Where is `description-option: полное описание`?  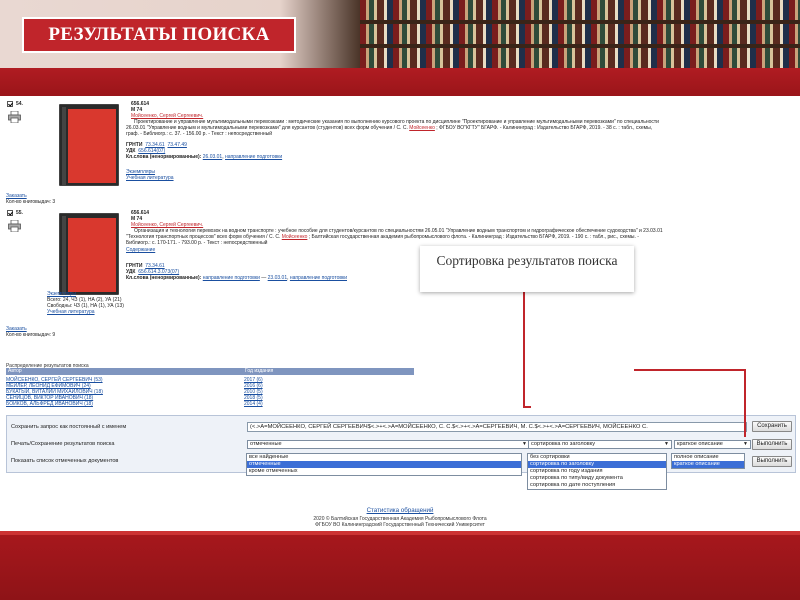
description-option: полное описание is located at coordinates (708, 457).